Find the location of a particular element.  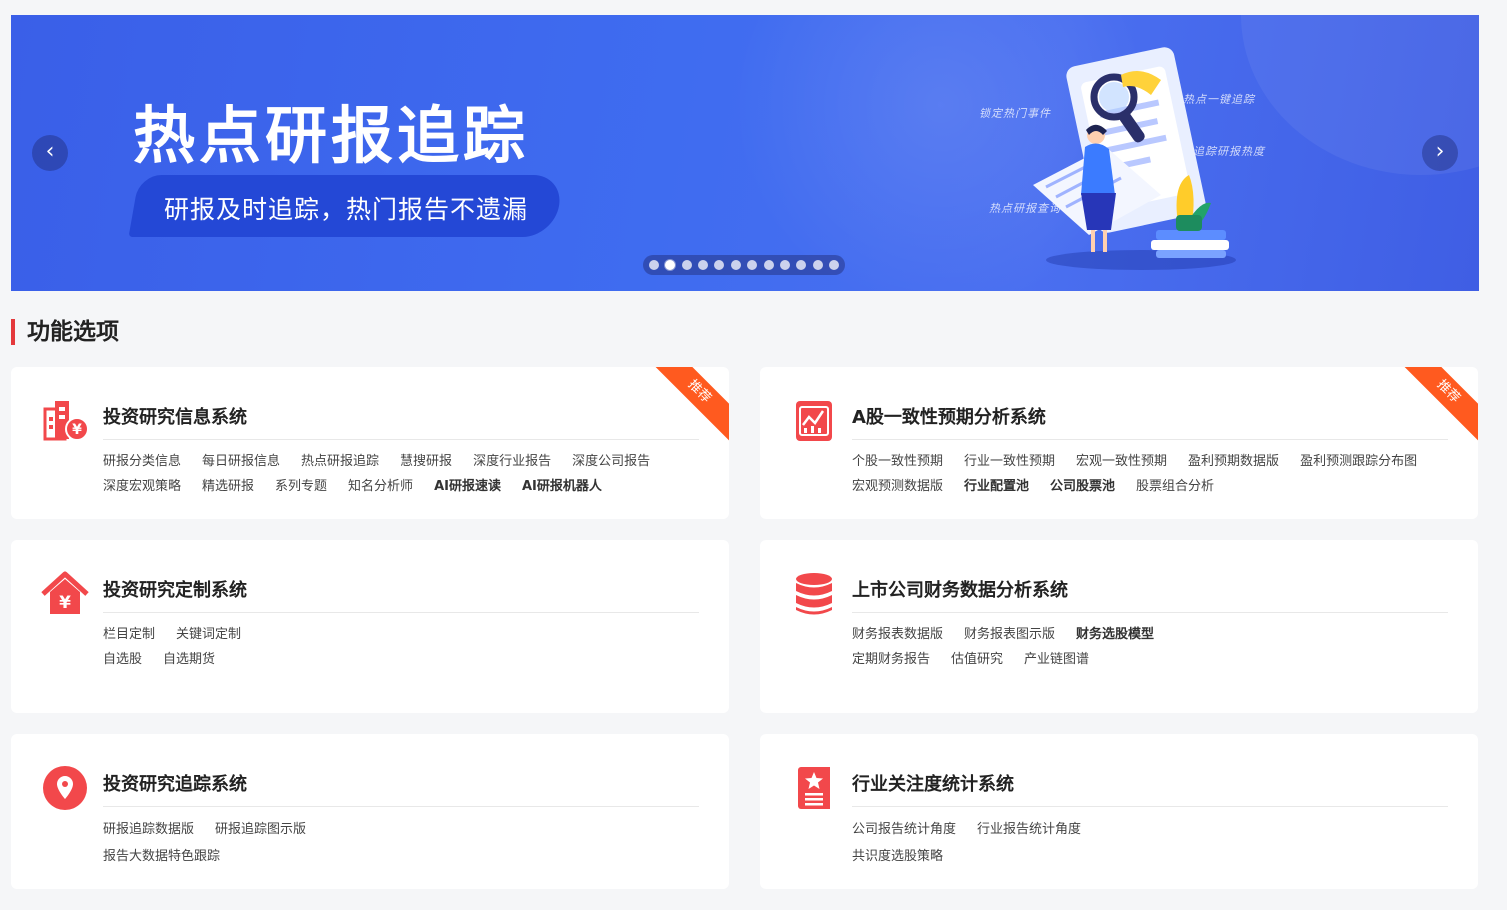

card-title: 投资研究定制系统 is located at coordinates (401, 594).